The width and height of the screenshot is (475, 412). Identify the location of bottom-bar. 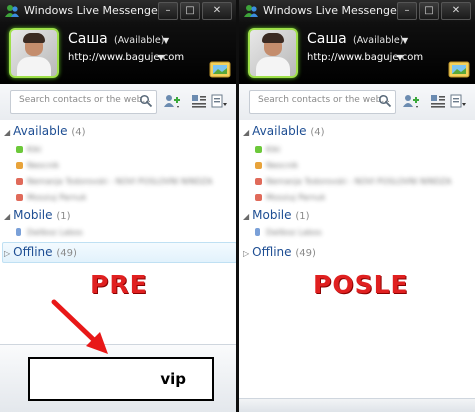
(357, 405).